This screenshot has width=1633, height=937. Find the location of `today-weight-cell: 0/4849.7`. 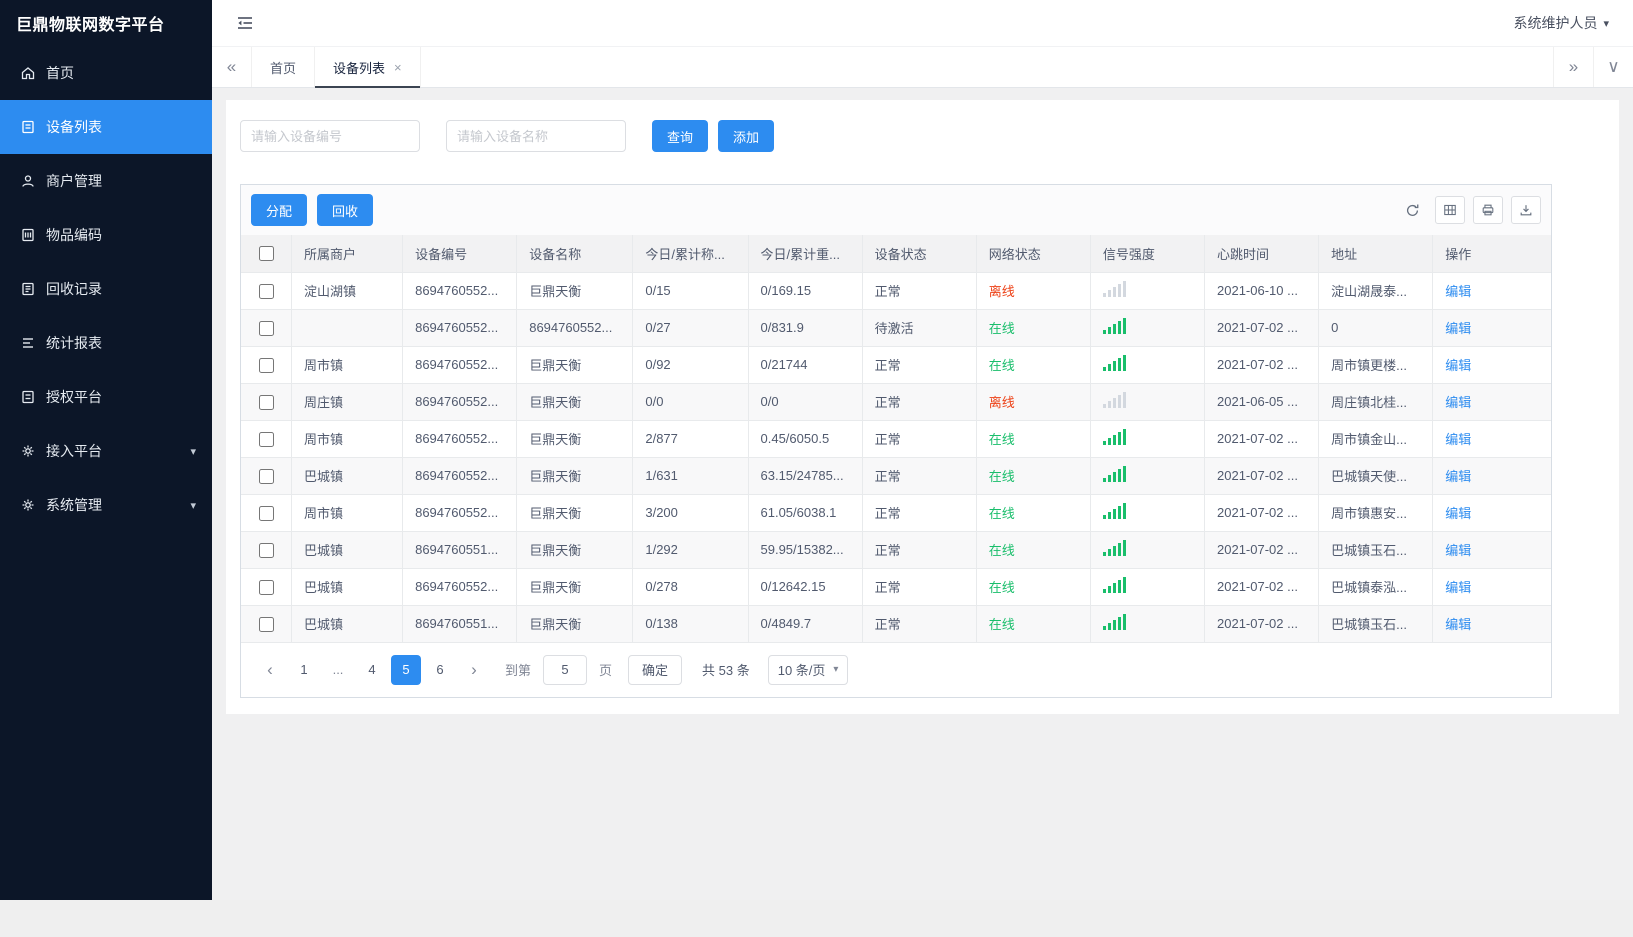

today-weight-cell: 0/4849.7 is located at coordinates (805, 624).